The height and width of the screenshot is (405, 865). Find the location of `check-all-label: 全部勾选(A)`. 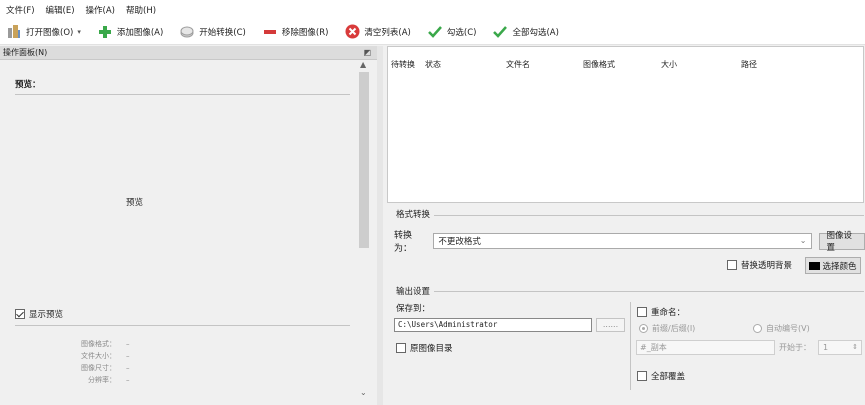

check-all-label: 全部勾选(A) is located at coordinates (535, 32).